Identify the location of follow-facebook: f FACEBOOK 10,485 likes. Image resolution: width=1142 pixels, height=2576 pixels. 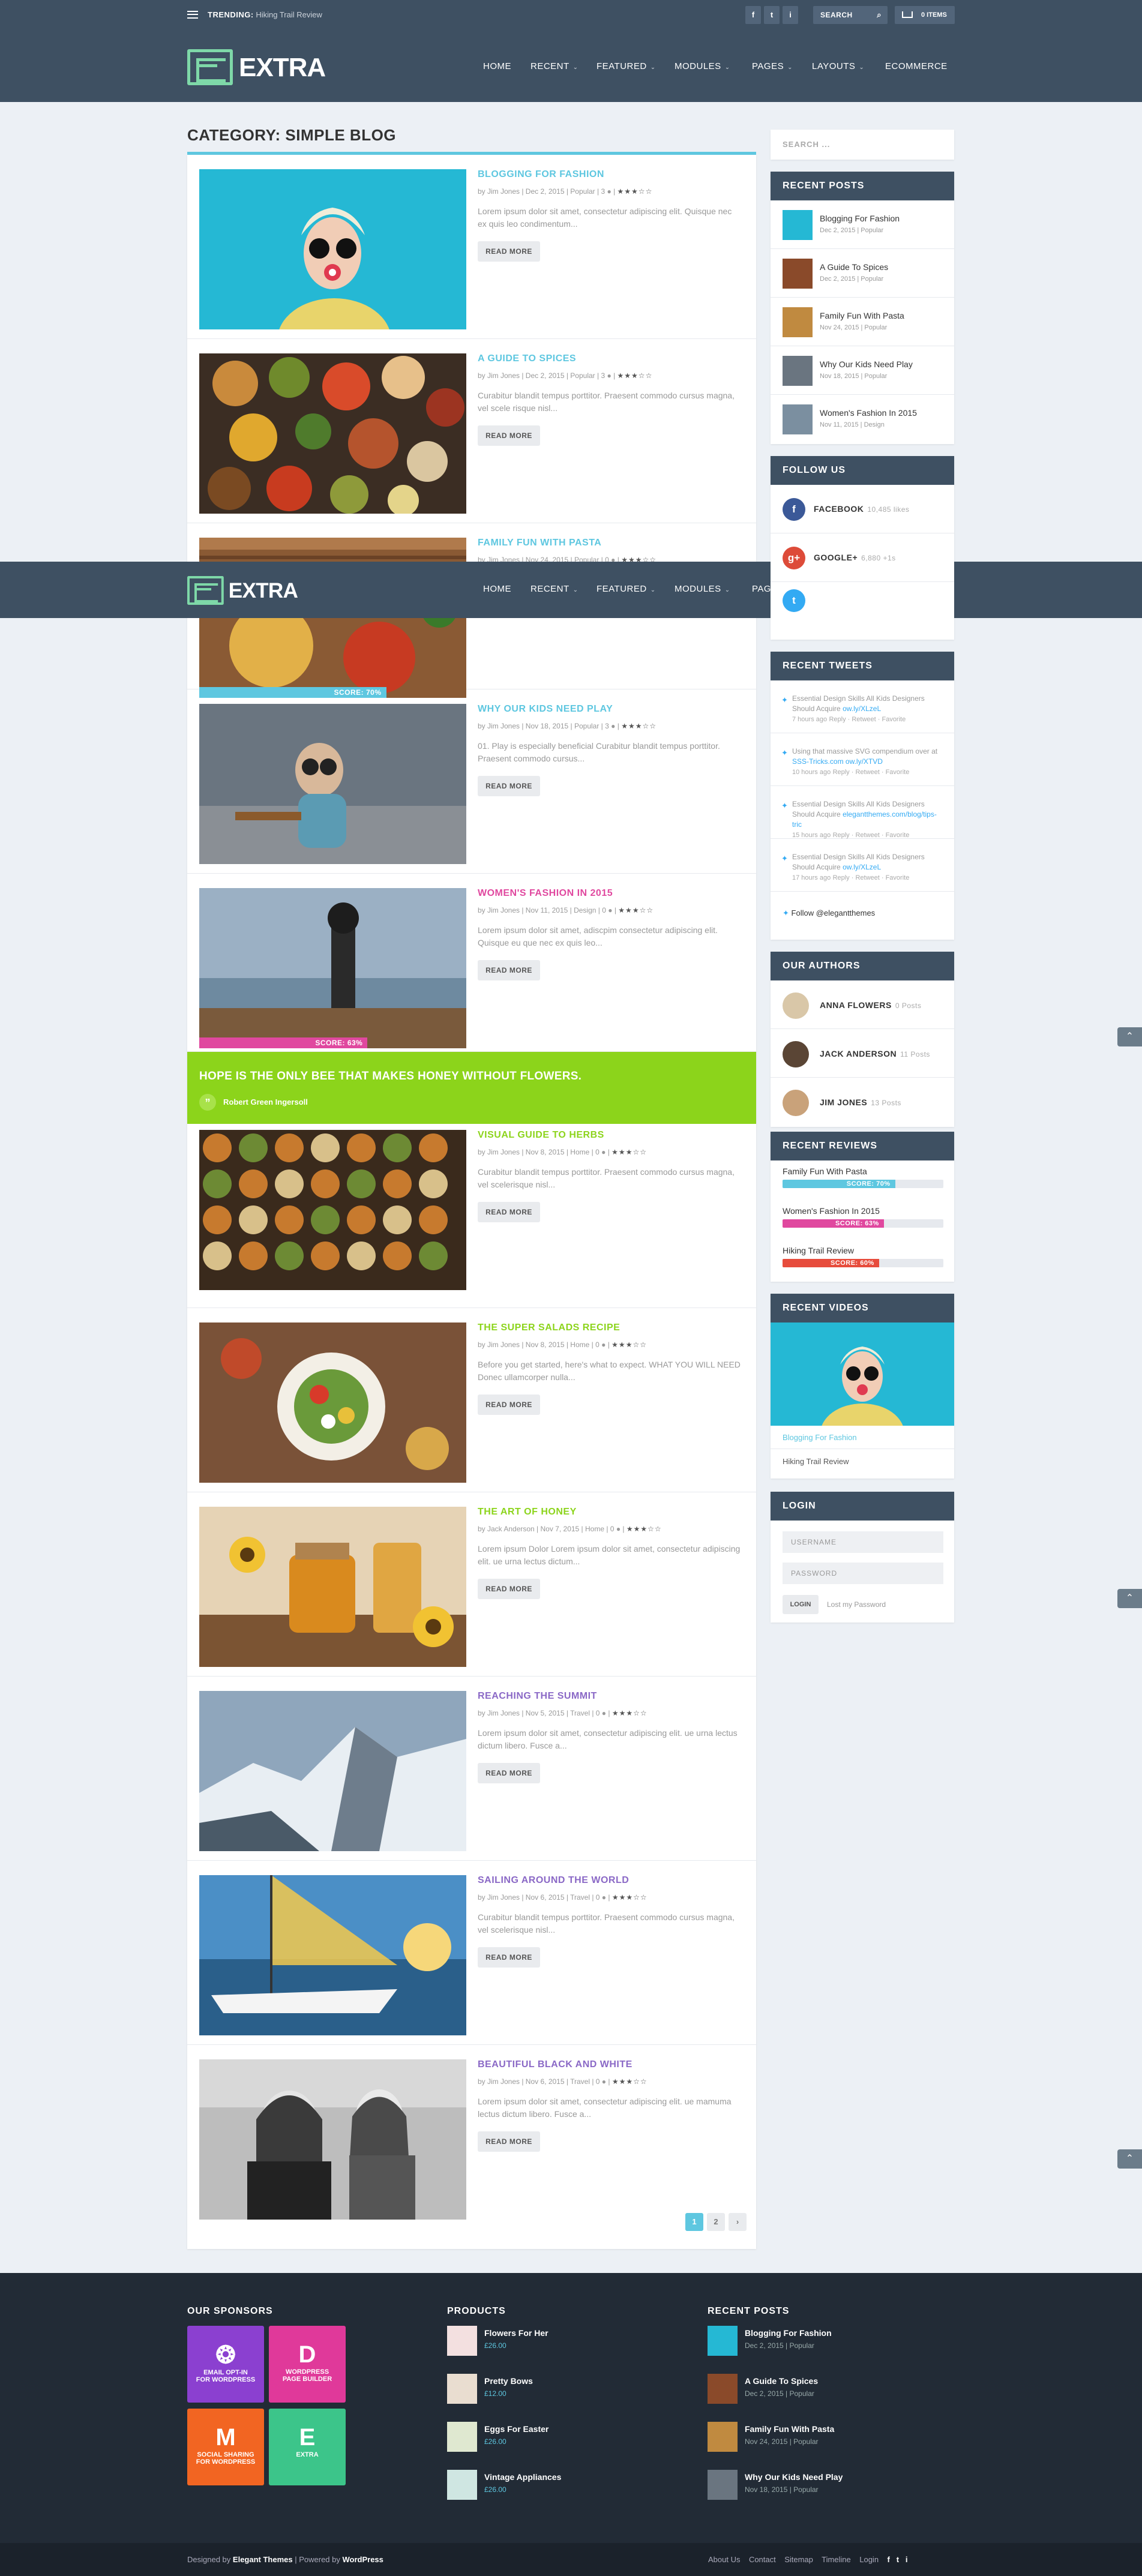
(862, 509).